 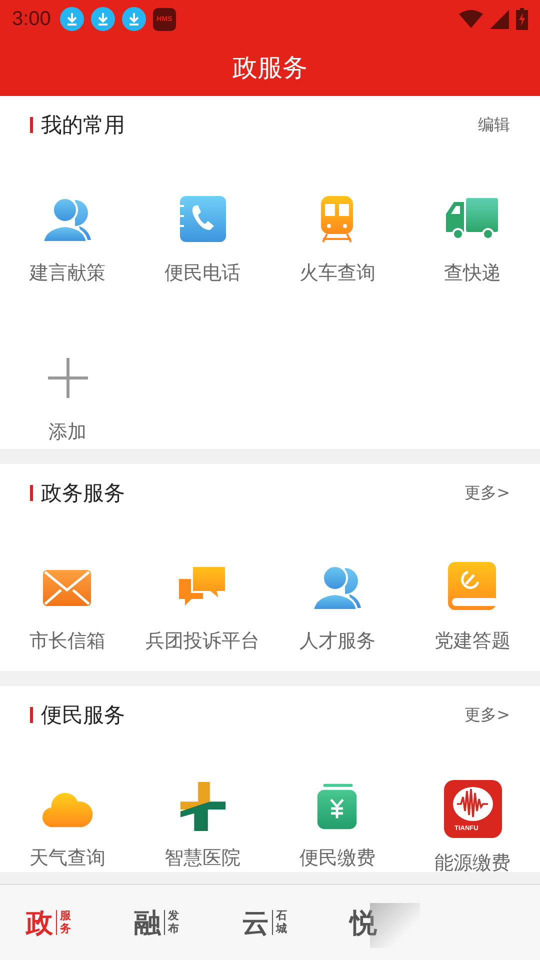 What do you see at coordinates (471, 19) in the screenshot?
I see `wifi-icon` at bounding box center [471, 19].